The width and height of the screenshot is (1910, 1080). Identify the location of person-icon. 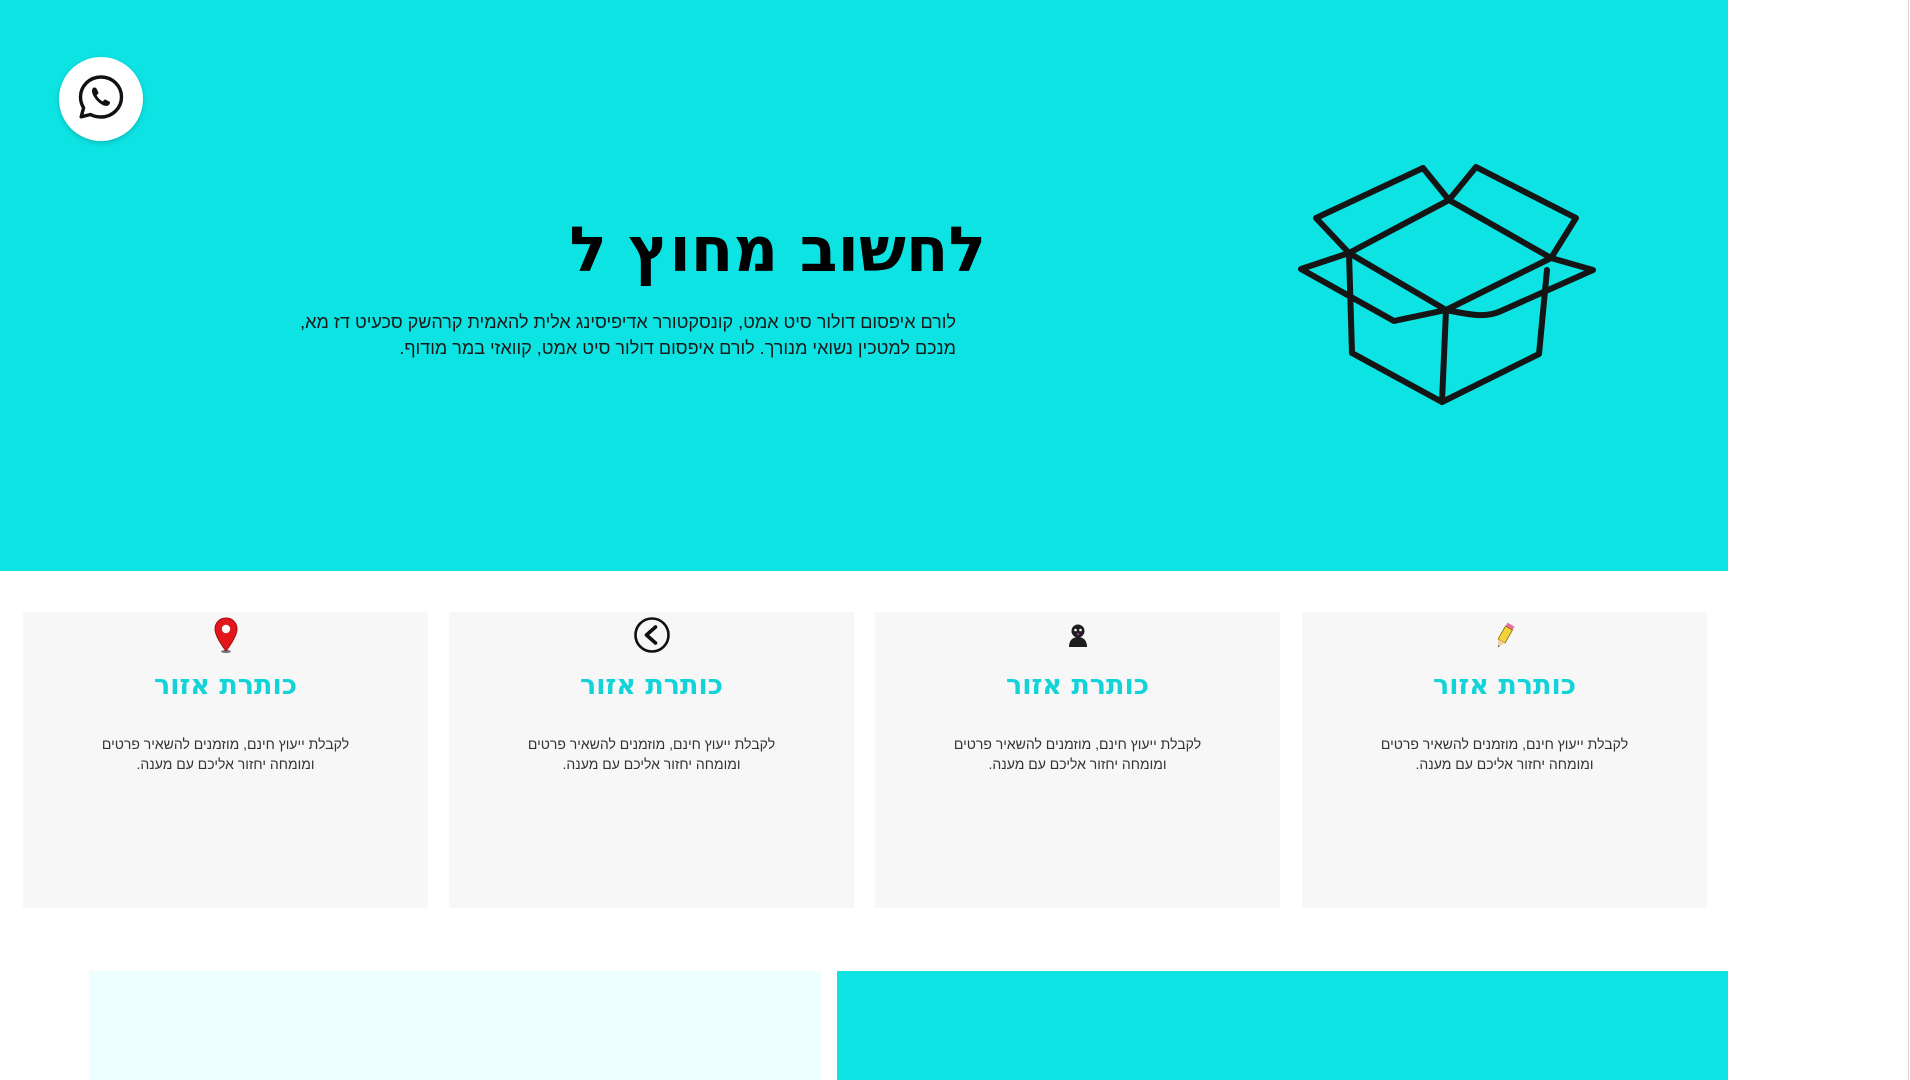
(1078, 635).